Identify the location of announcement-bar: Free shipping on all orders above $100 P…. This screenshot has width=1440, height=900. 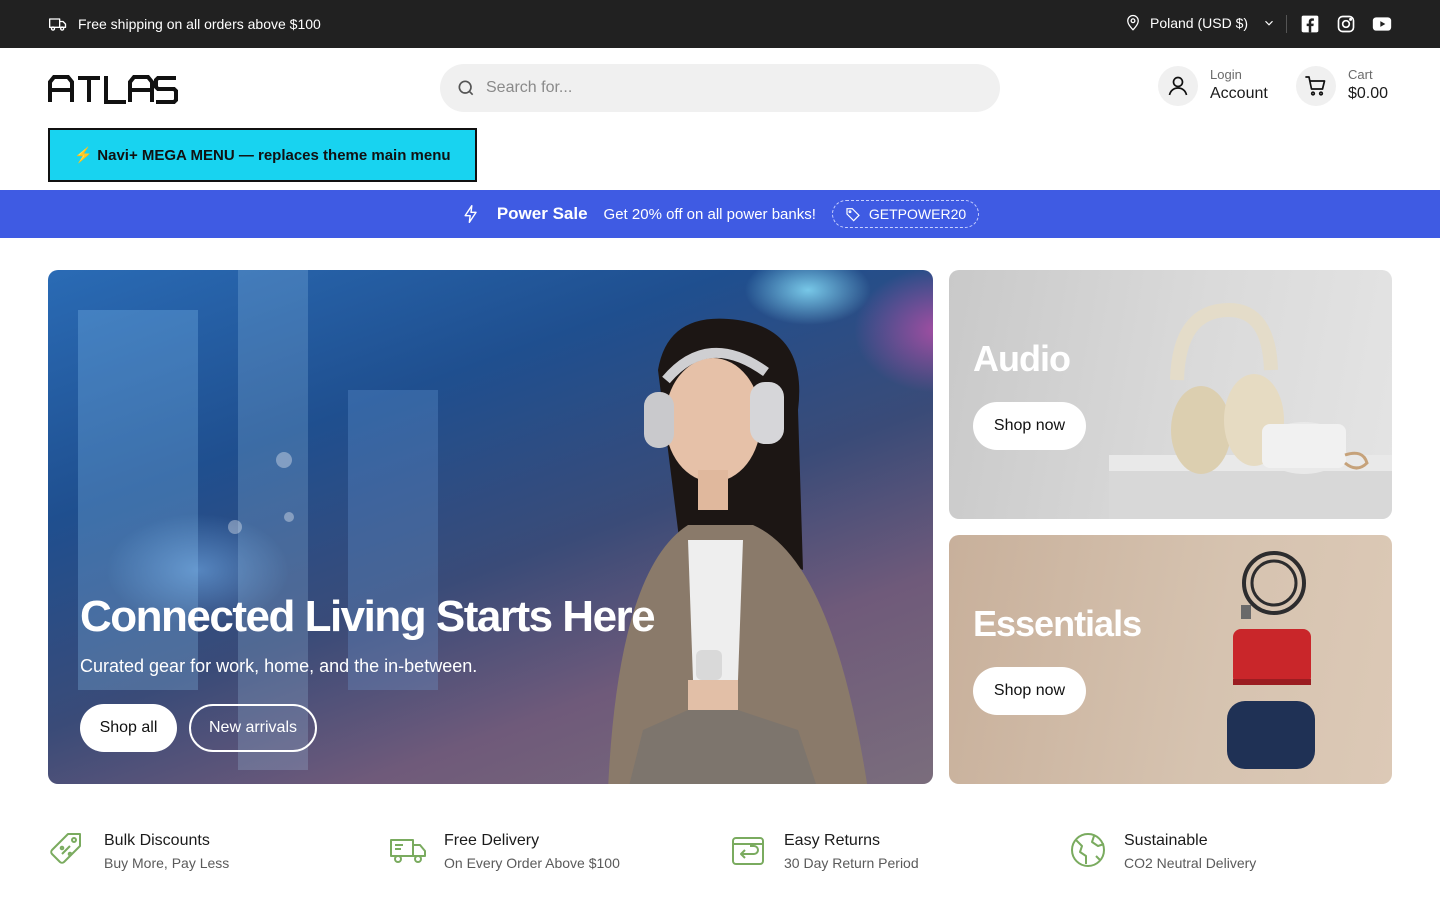
(720, 24).